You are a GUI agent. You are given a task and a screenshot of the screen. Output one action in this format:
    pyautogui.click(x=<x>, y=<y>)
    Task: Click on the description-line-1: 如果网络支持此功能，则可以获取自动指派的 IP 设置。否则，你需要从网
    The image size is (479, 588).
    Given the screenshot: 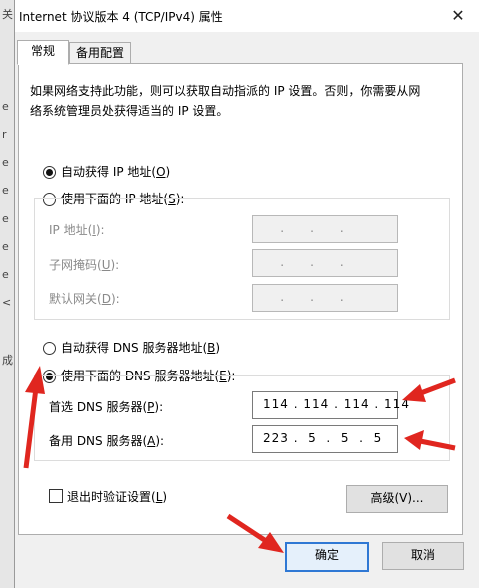 What is the action you would take?
    pyautogui.click(x=225, y=91)
    